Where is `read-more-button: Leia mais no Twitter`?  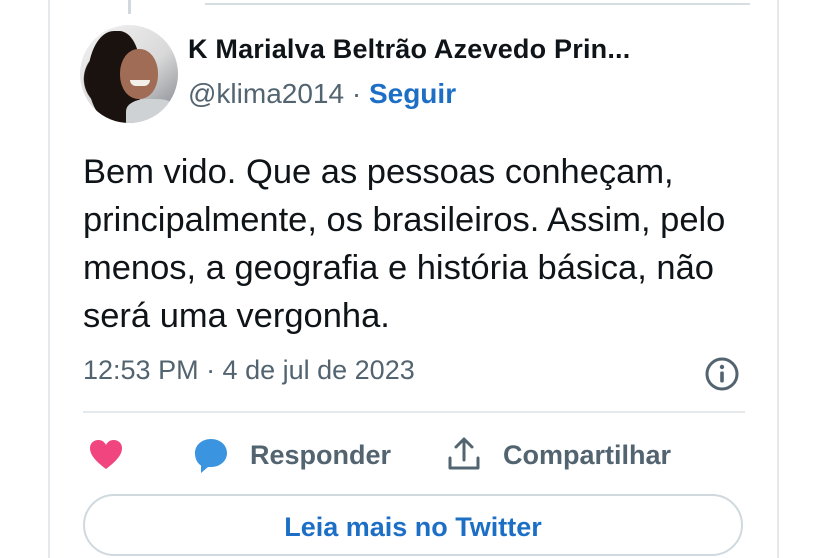 read-more-button: Leia mais no Twitter is located at coordinates (413, 525).